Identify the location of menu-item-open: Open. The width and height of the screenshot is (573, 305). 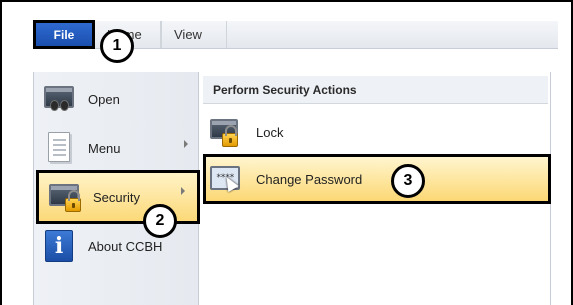
(117, 99).